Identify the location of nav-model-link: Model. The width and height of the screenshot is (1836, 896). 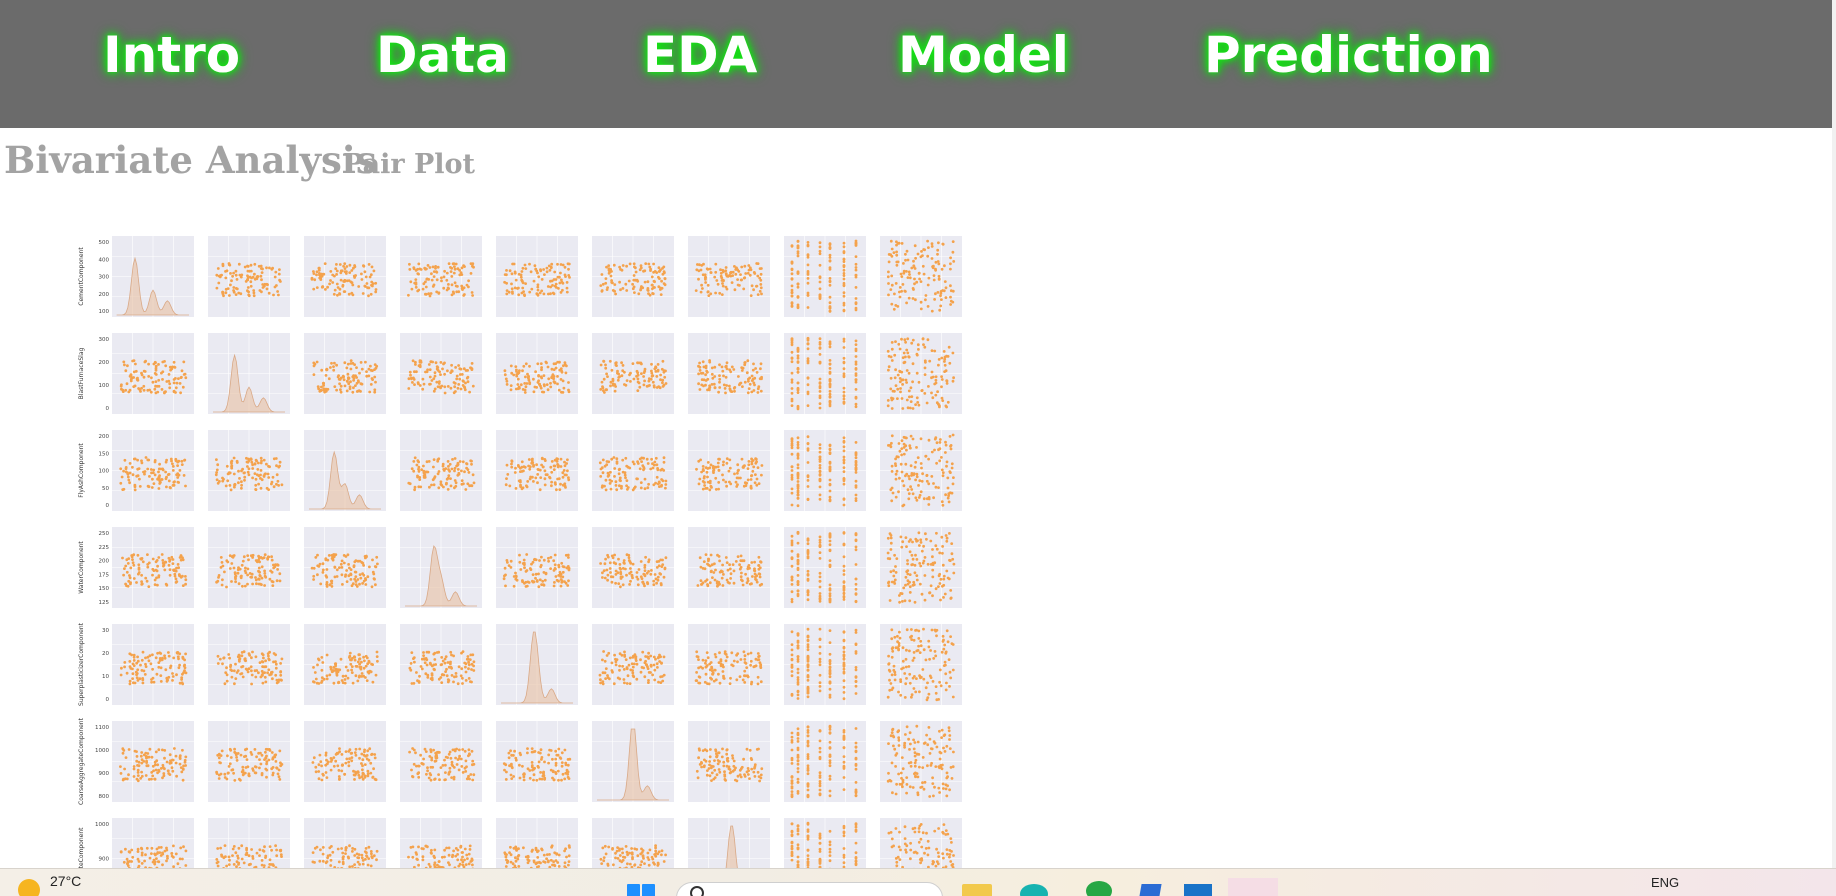
(983, 55).